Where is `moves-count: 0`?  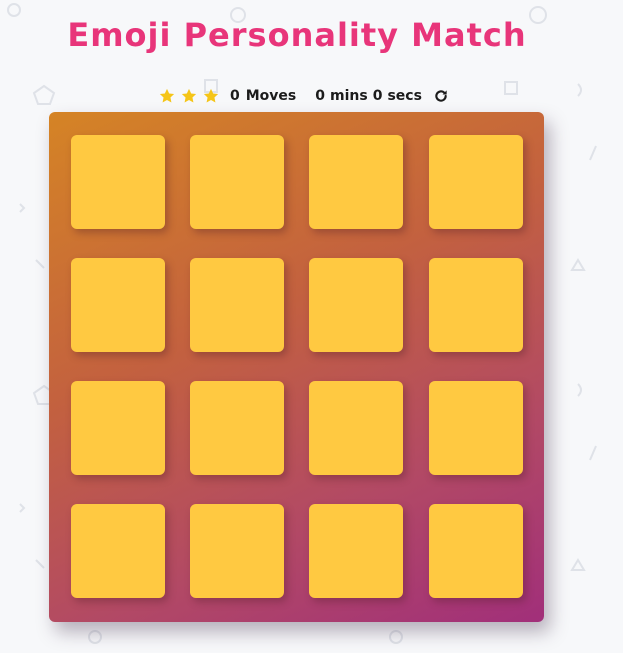
moves-count: 0 is located at coordinates (235, 96).